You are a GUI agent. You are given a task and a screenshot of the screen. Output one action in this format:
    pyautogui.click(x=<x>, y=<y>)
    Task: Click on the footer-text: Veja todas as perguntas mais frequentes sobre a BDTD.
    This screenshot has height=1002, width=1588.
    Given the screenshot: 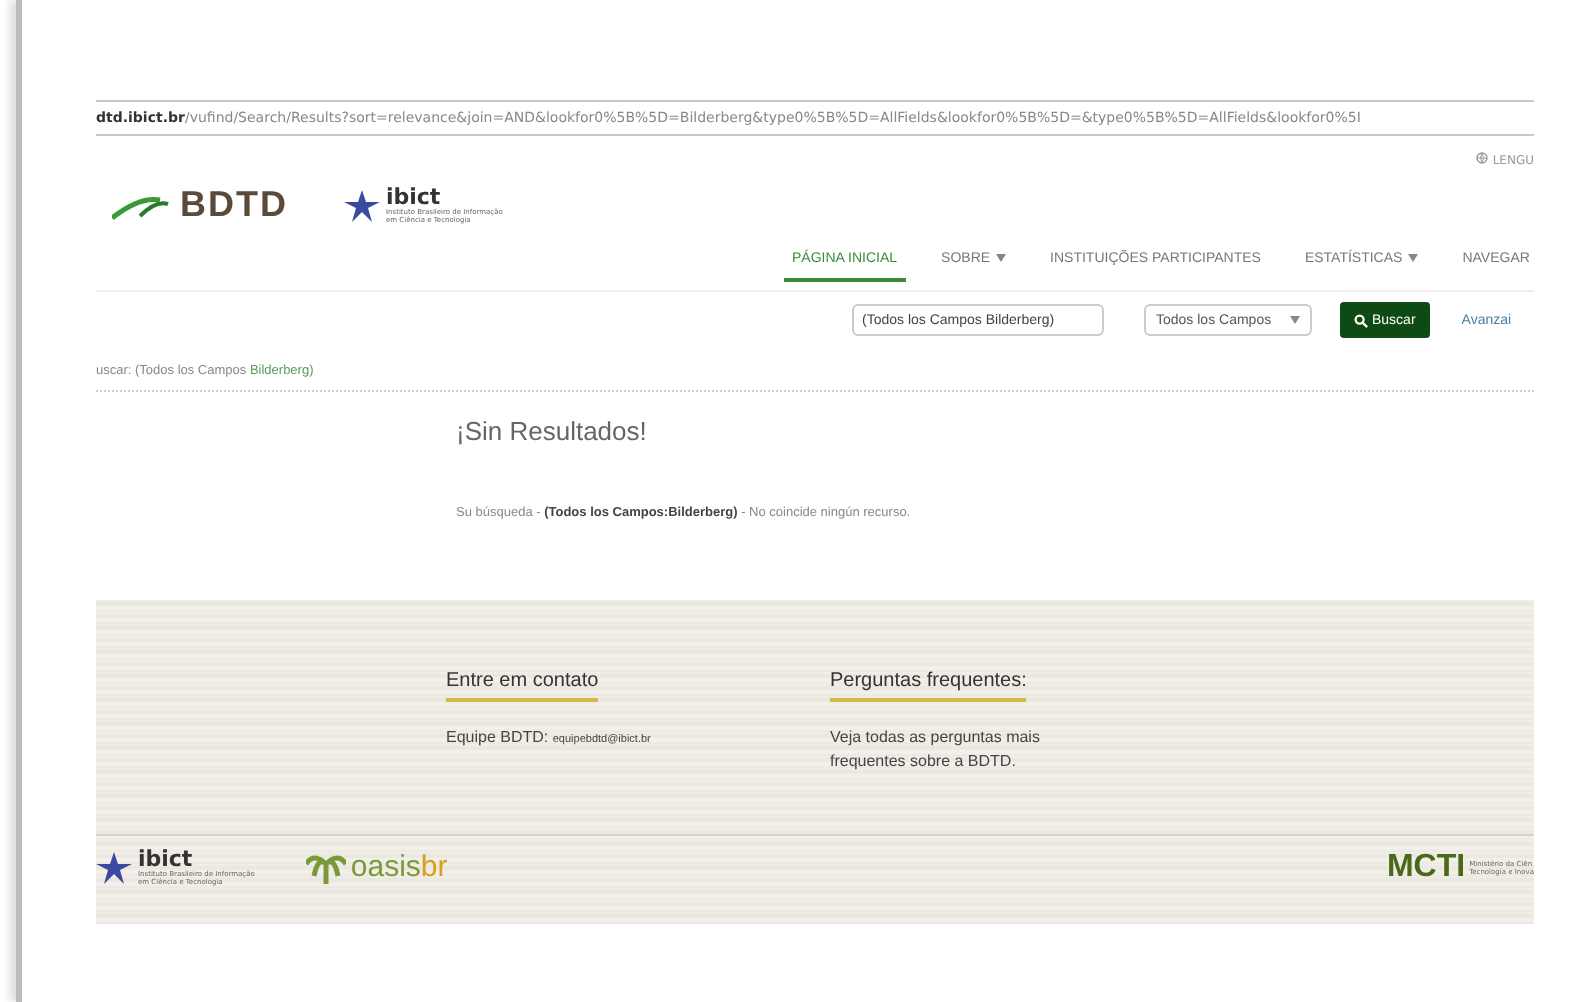 What is the action you would take?
    pyautogui.click(x=936, y=750)
    